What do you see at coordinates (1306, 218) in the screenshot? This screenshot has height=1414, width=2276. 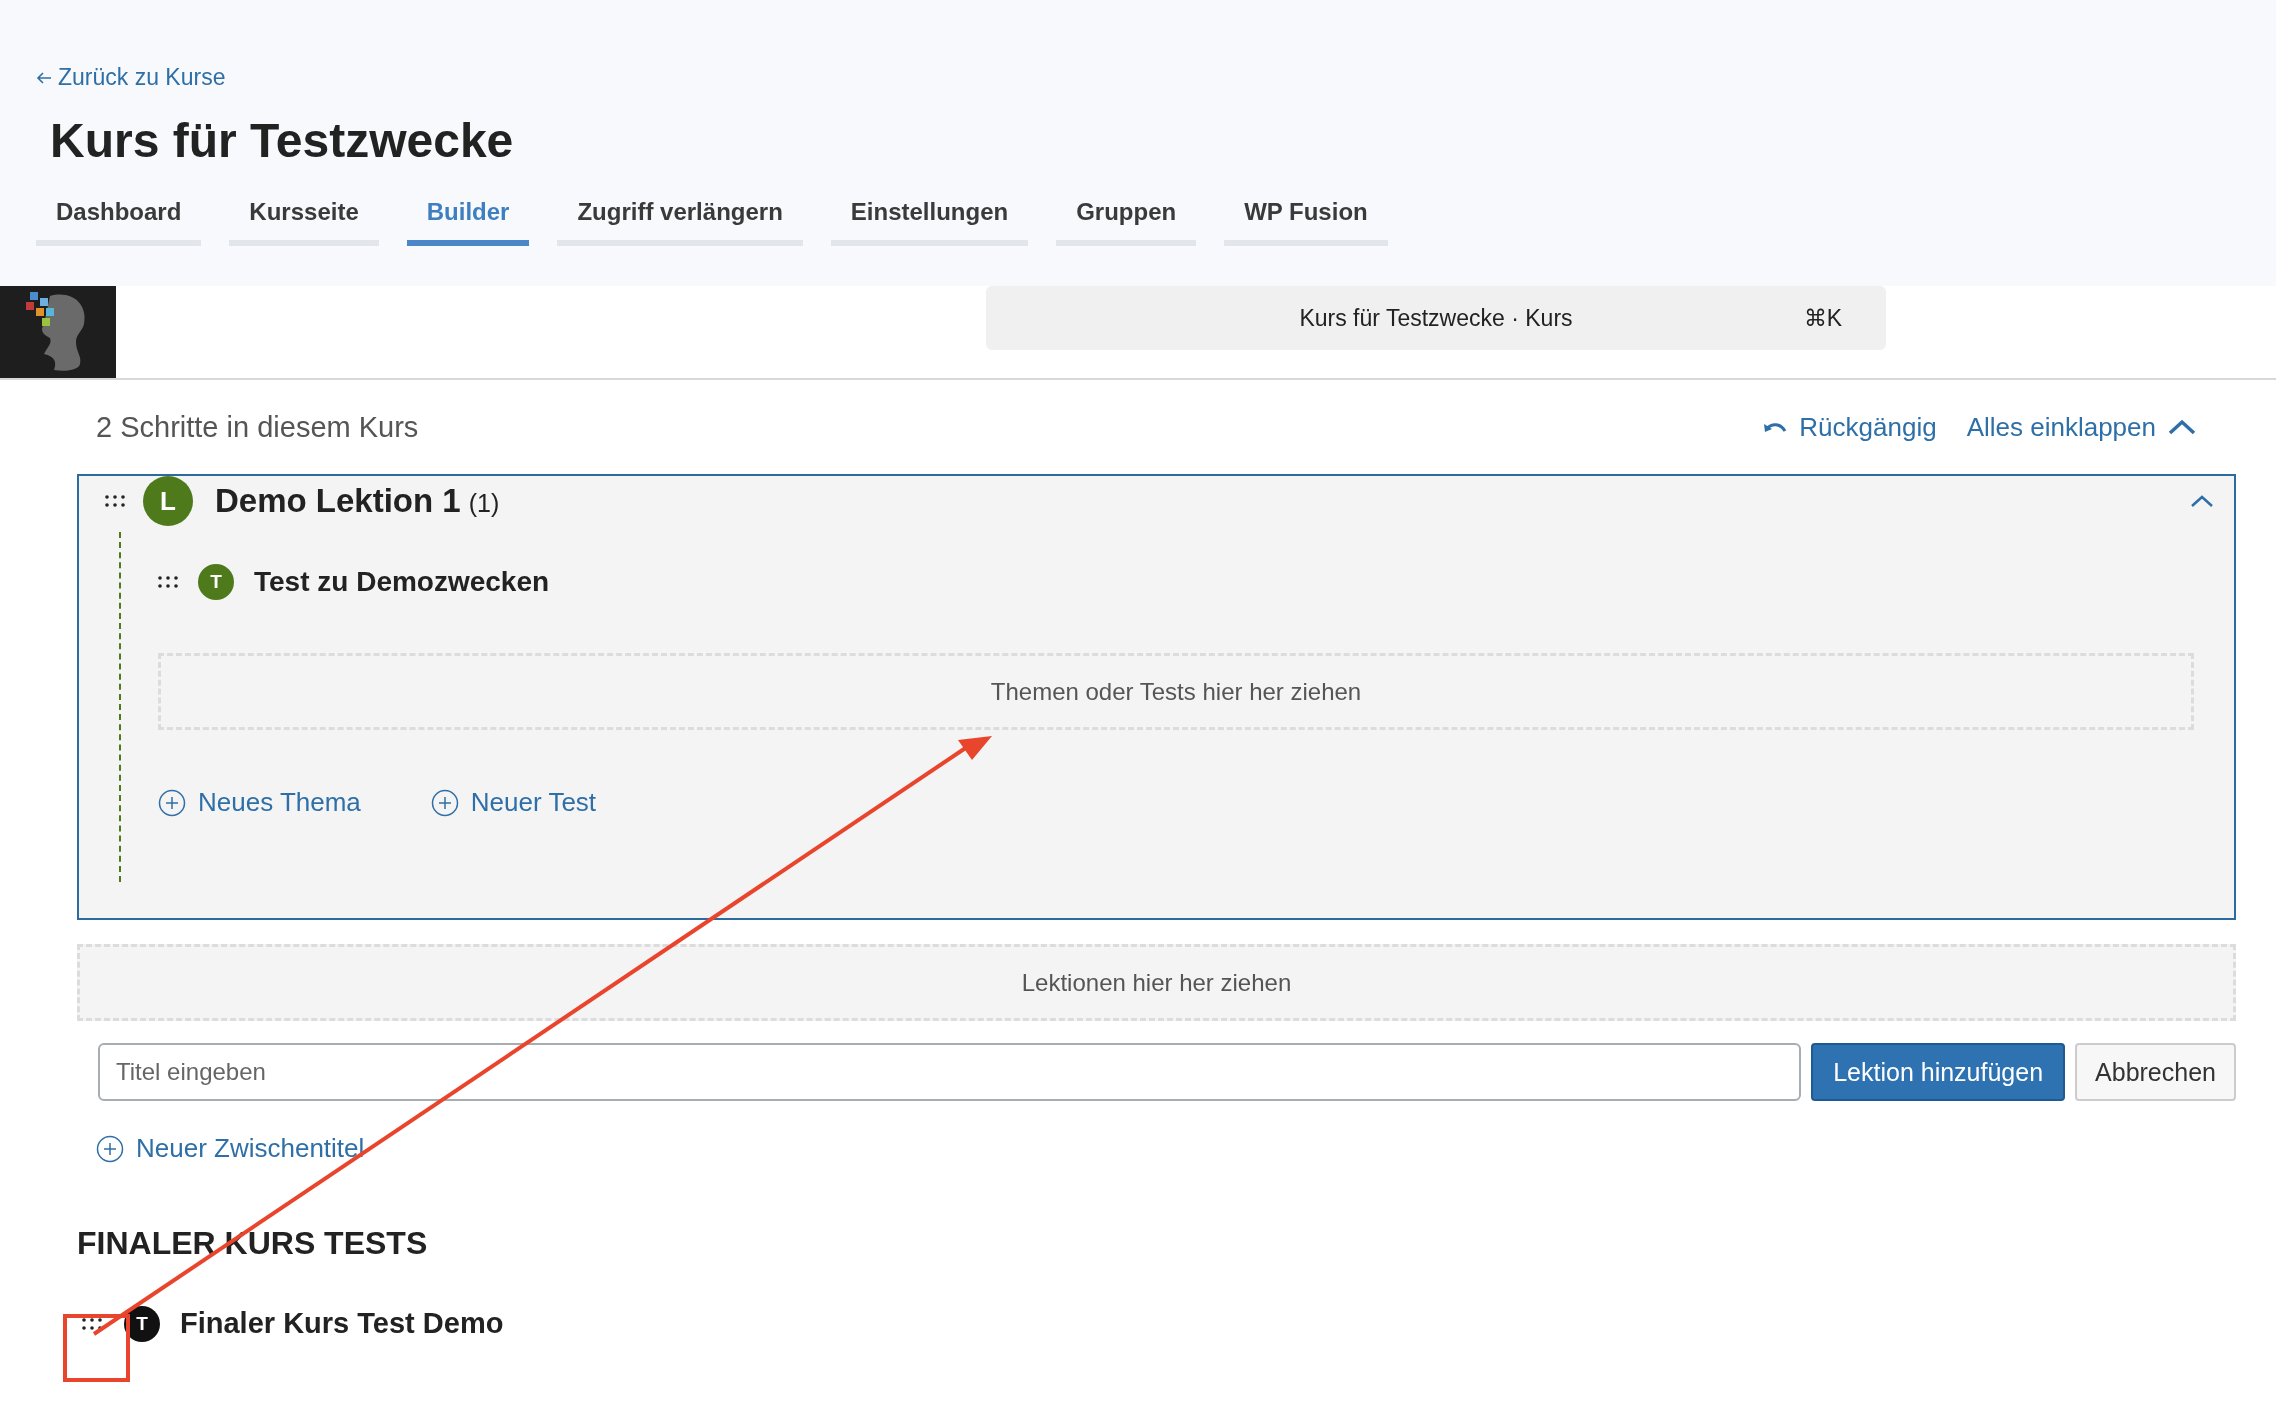 I see `tab: WP Fusion` at bounding box center [1306, 218].